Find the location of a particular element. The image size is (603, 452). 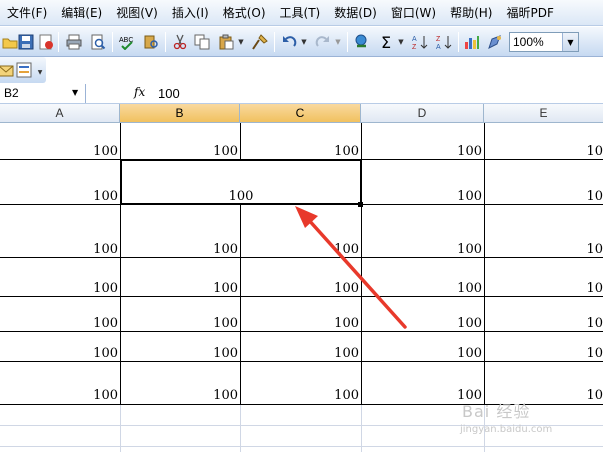

watermark-url: jingyan.baidu.com is located at coordinates (506, 429).